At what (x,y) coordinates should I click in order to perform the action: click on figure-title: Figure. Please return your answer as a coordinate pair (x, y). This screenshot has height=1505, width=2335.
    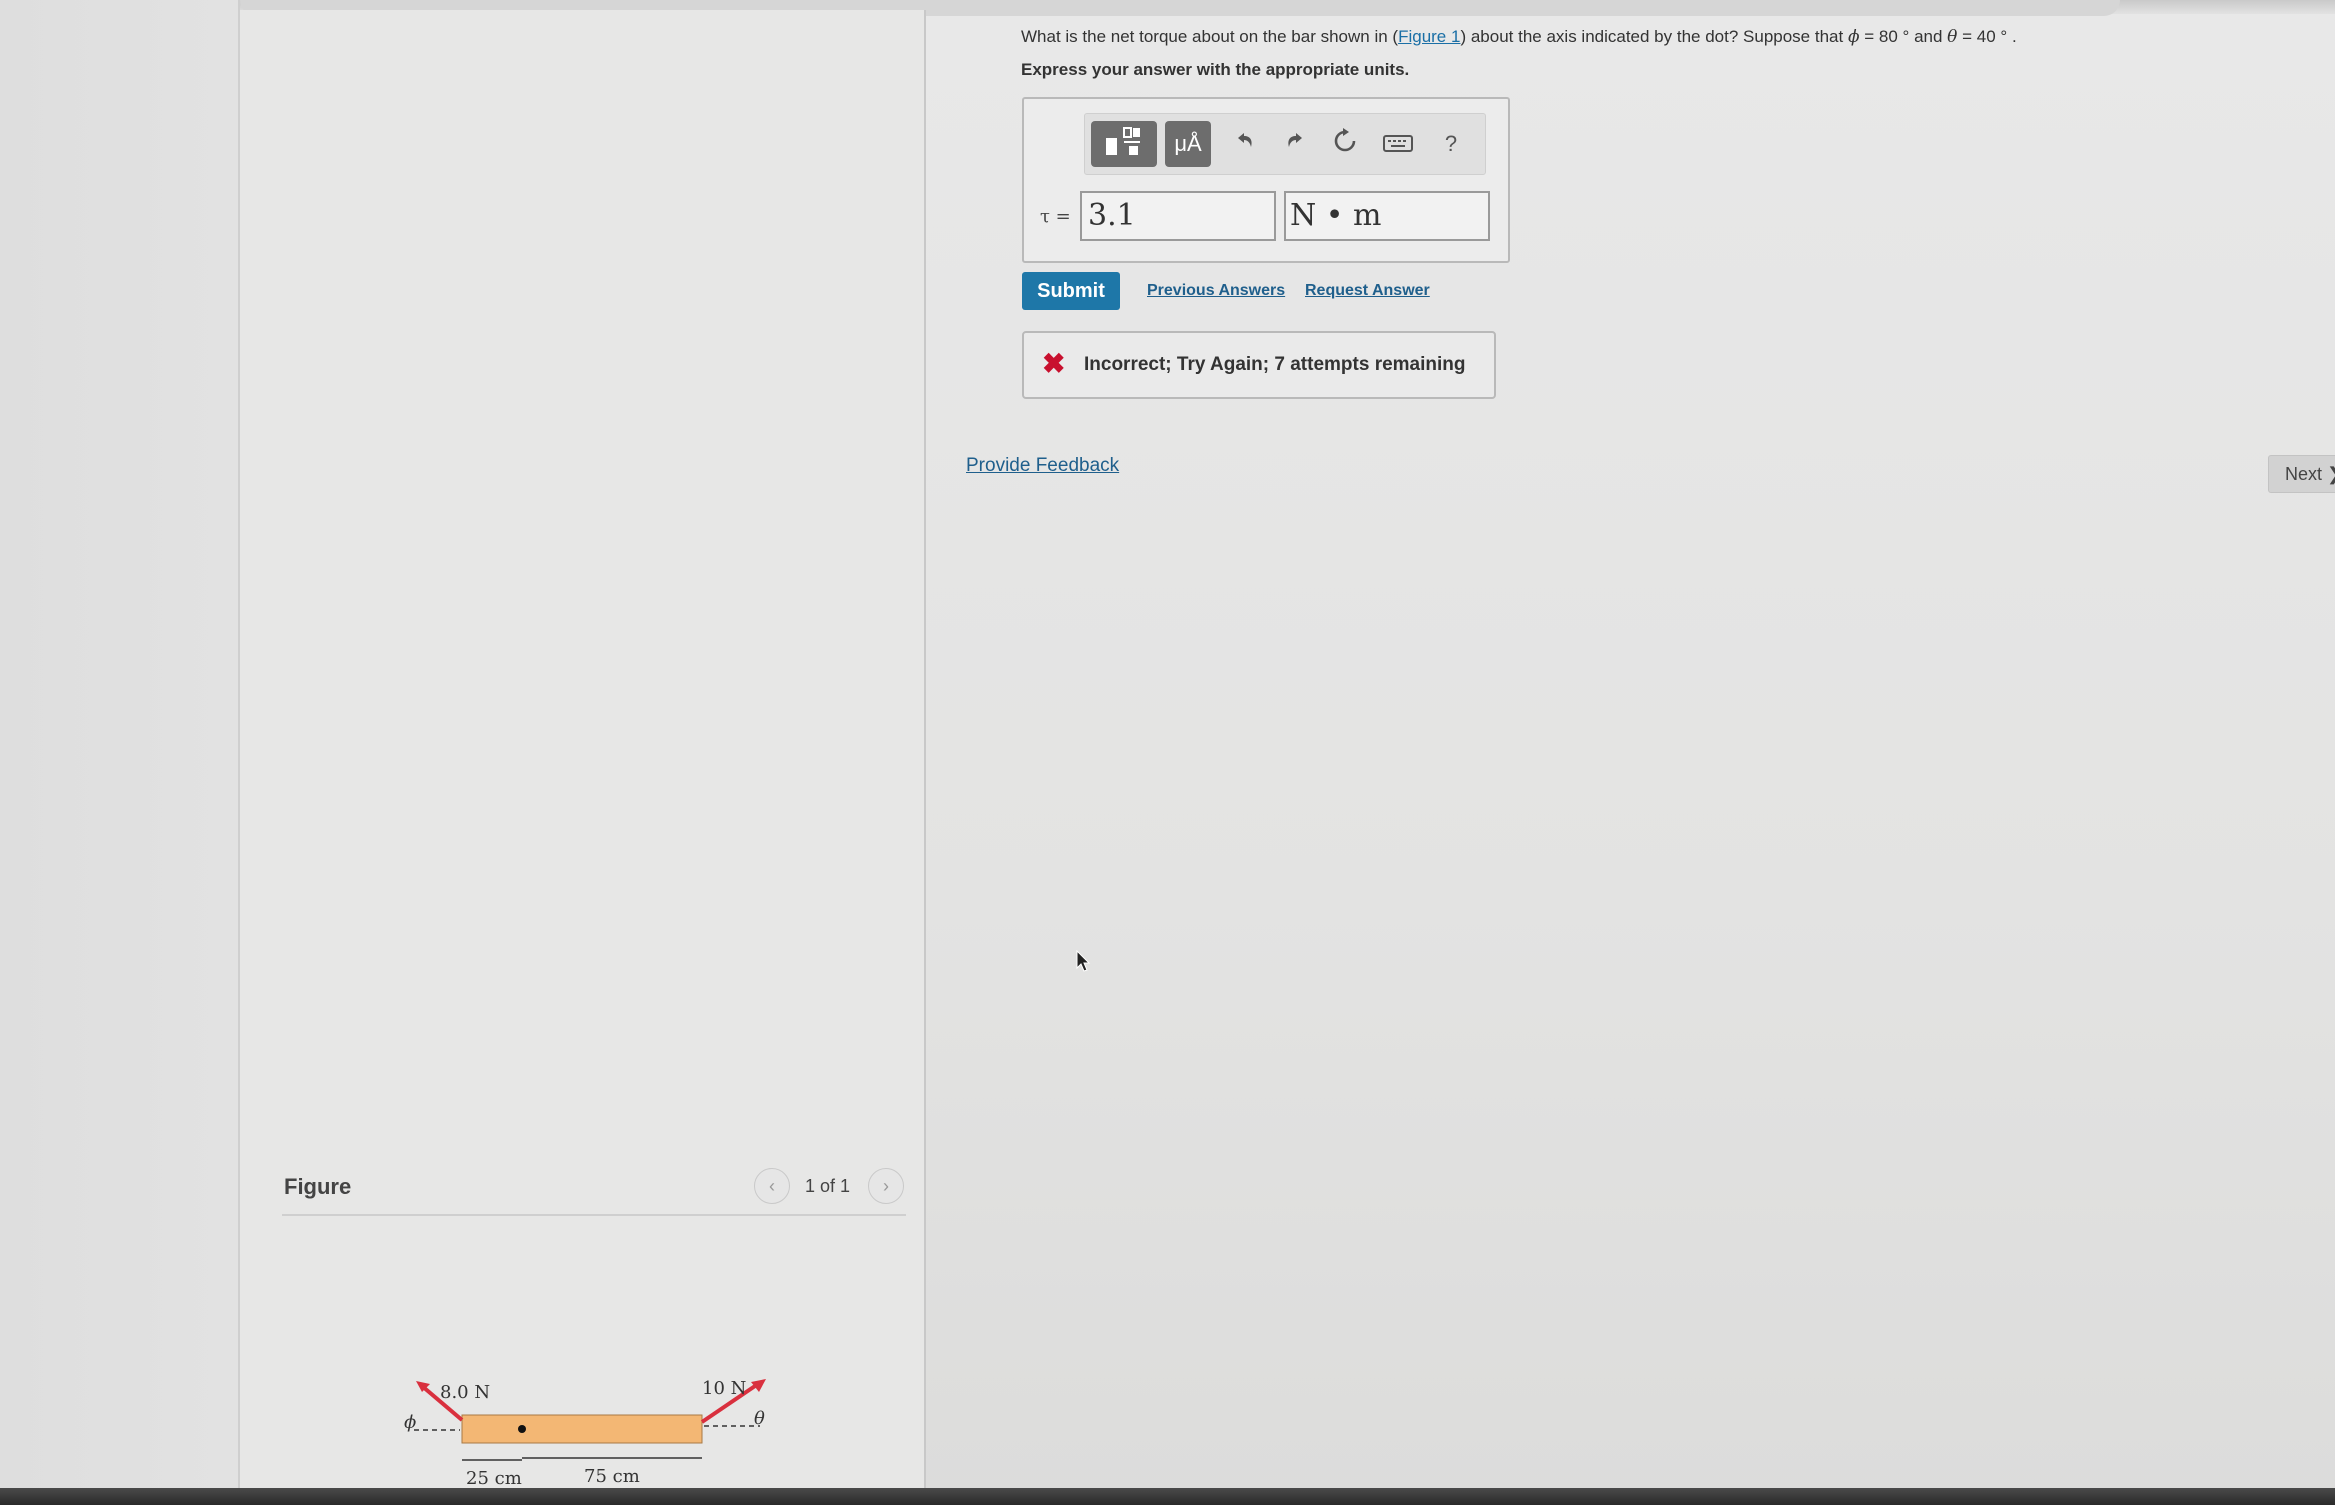
    Looking at the image, I should click on (318, 1186).